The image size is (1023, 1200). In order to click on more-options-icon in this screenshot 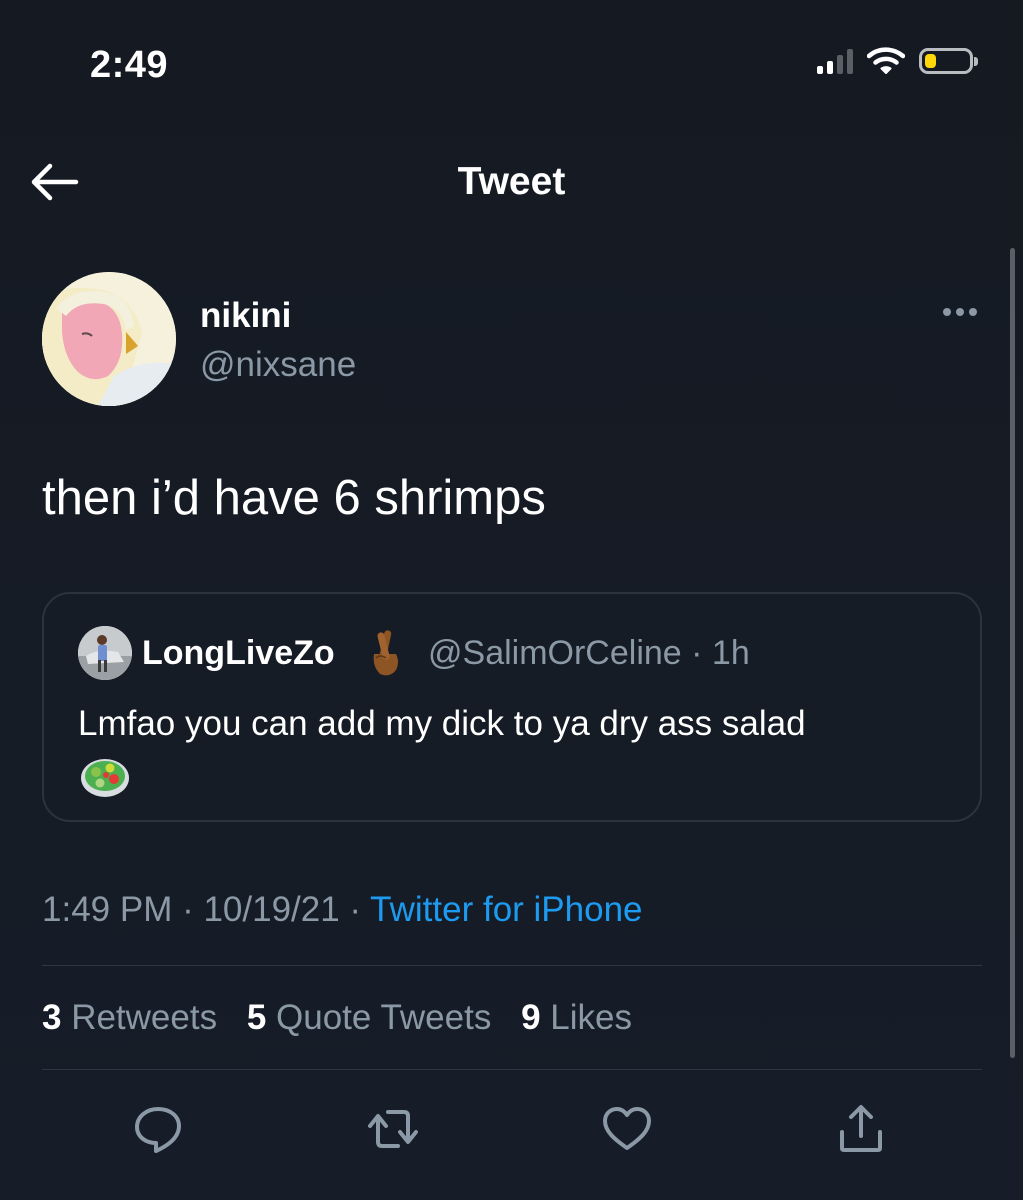, I will do `click(960, 312)`.